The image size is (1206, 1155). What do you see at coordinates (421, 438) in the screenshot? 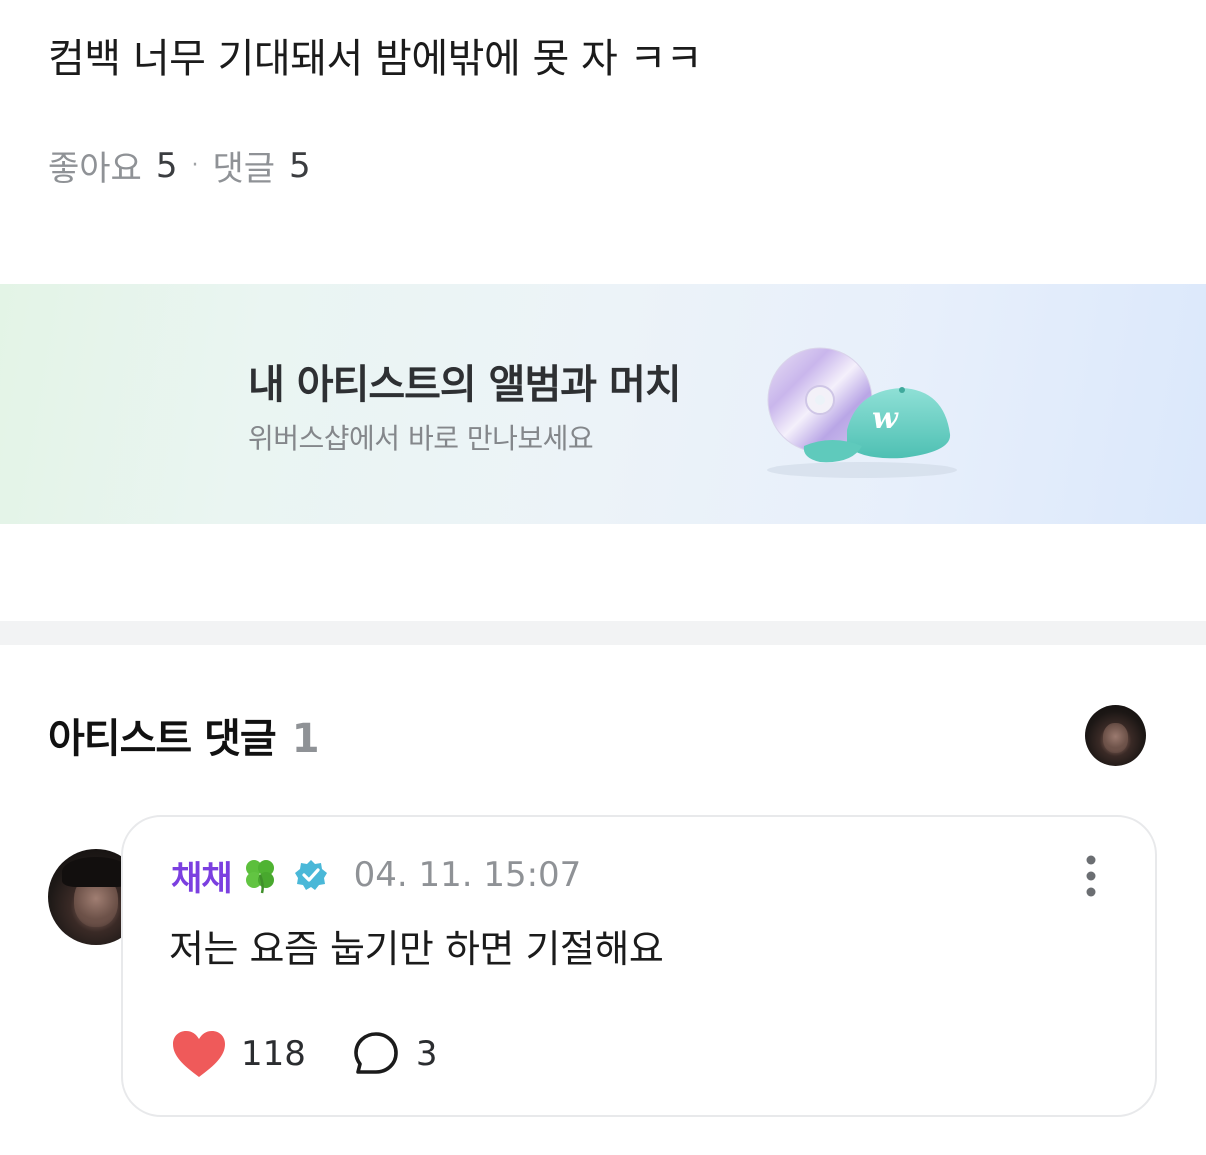
I see `banner-subtitle: 위버스샵에서 바로 만나보세요` at bounding box center [421, 438].